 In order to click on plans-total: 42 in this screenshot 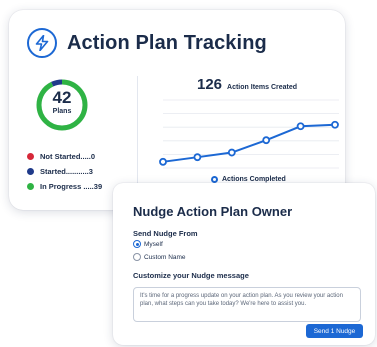, I will do `click(62, 97)`.